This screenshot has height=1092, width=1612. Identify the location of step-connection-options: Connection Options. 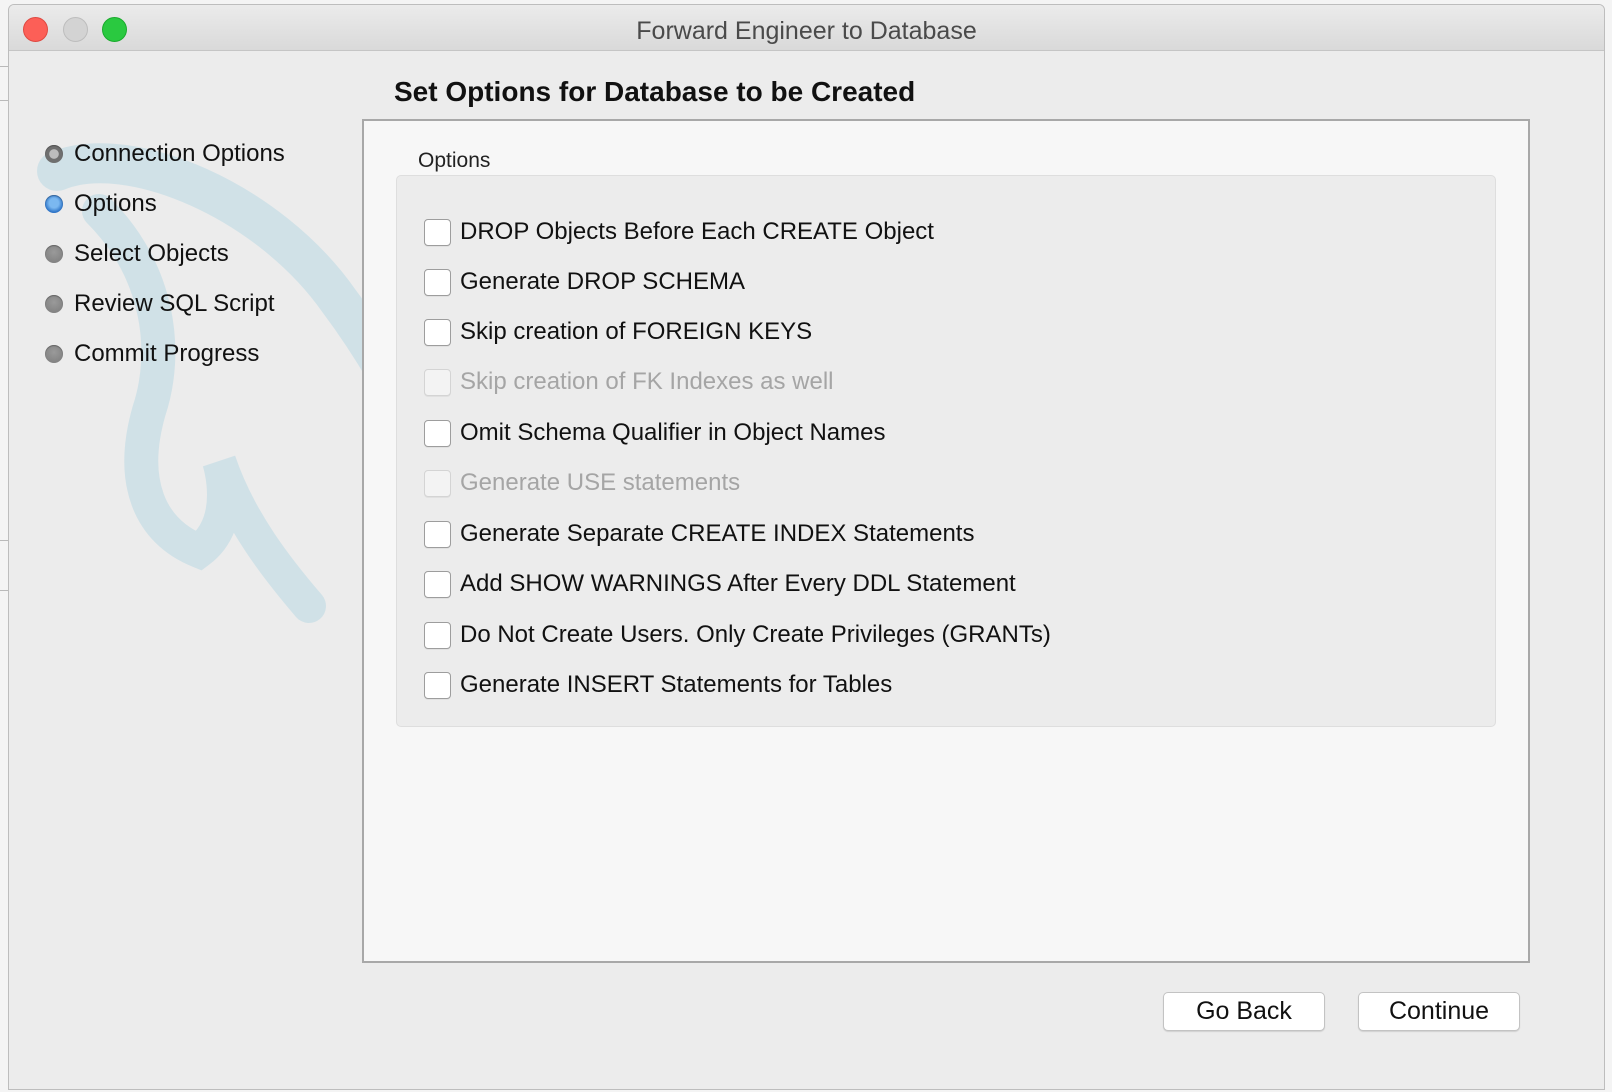
(165, 154).